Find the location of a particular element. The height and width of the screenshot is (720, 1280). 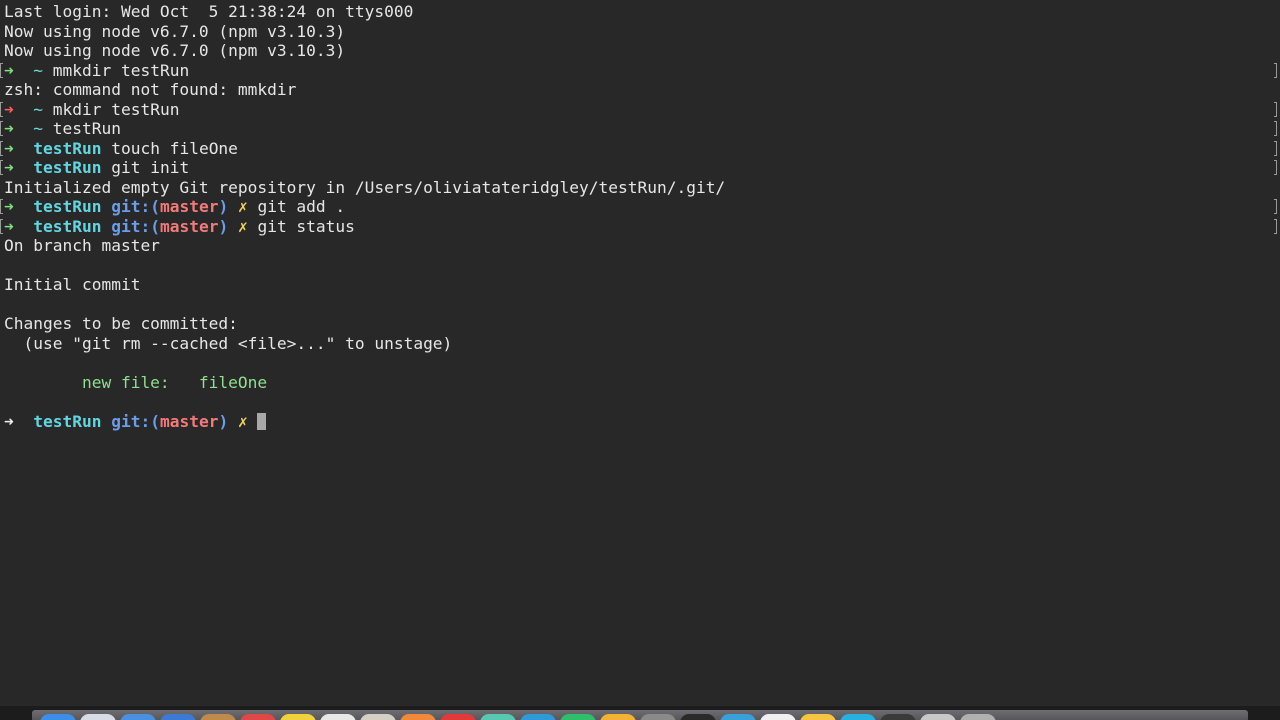

chrome-icon is located at coordinates (138, 717).